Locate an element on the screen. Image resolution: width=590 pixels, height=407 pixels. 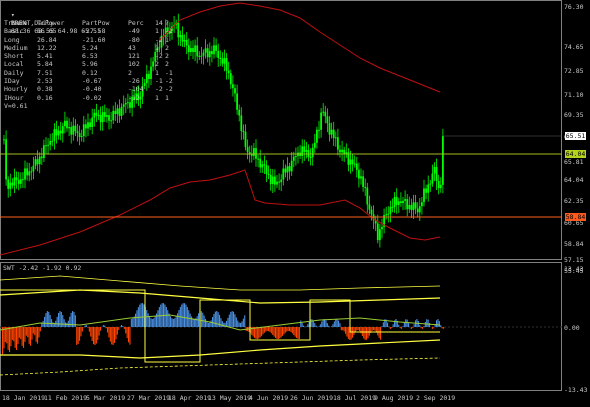
date-axis-label: 2 Sep 2019 is located at coordinates (436, 398).